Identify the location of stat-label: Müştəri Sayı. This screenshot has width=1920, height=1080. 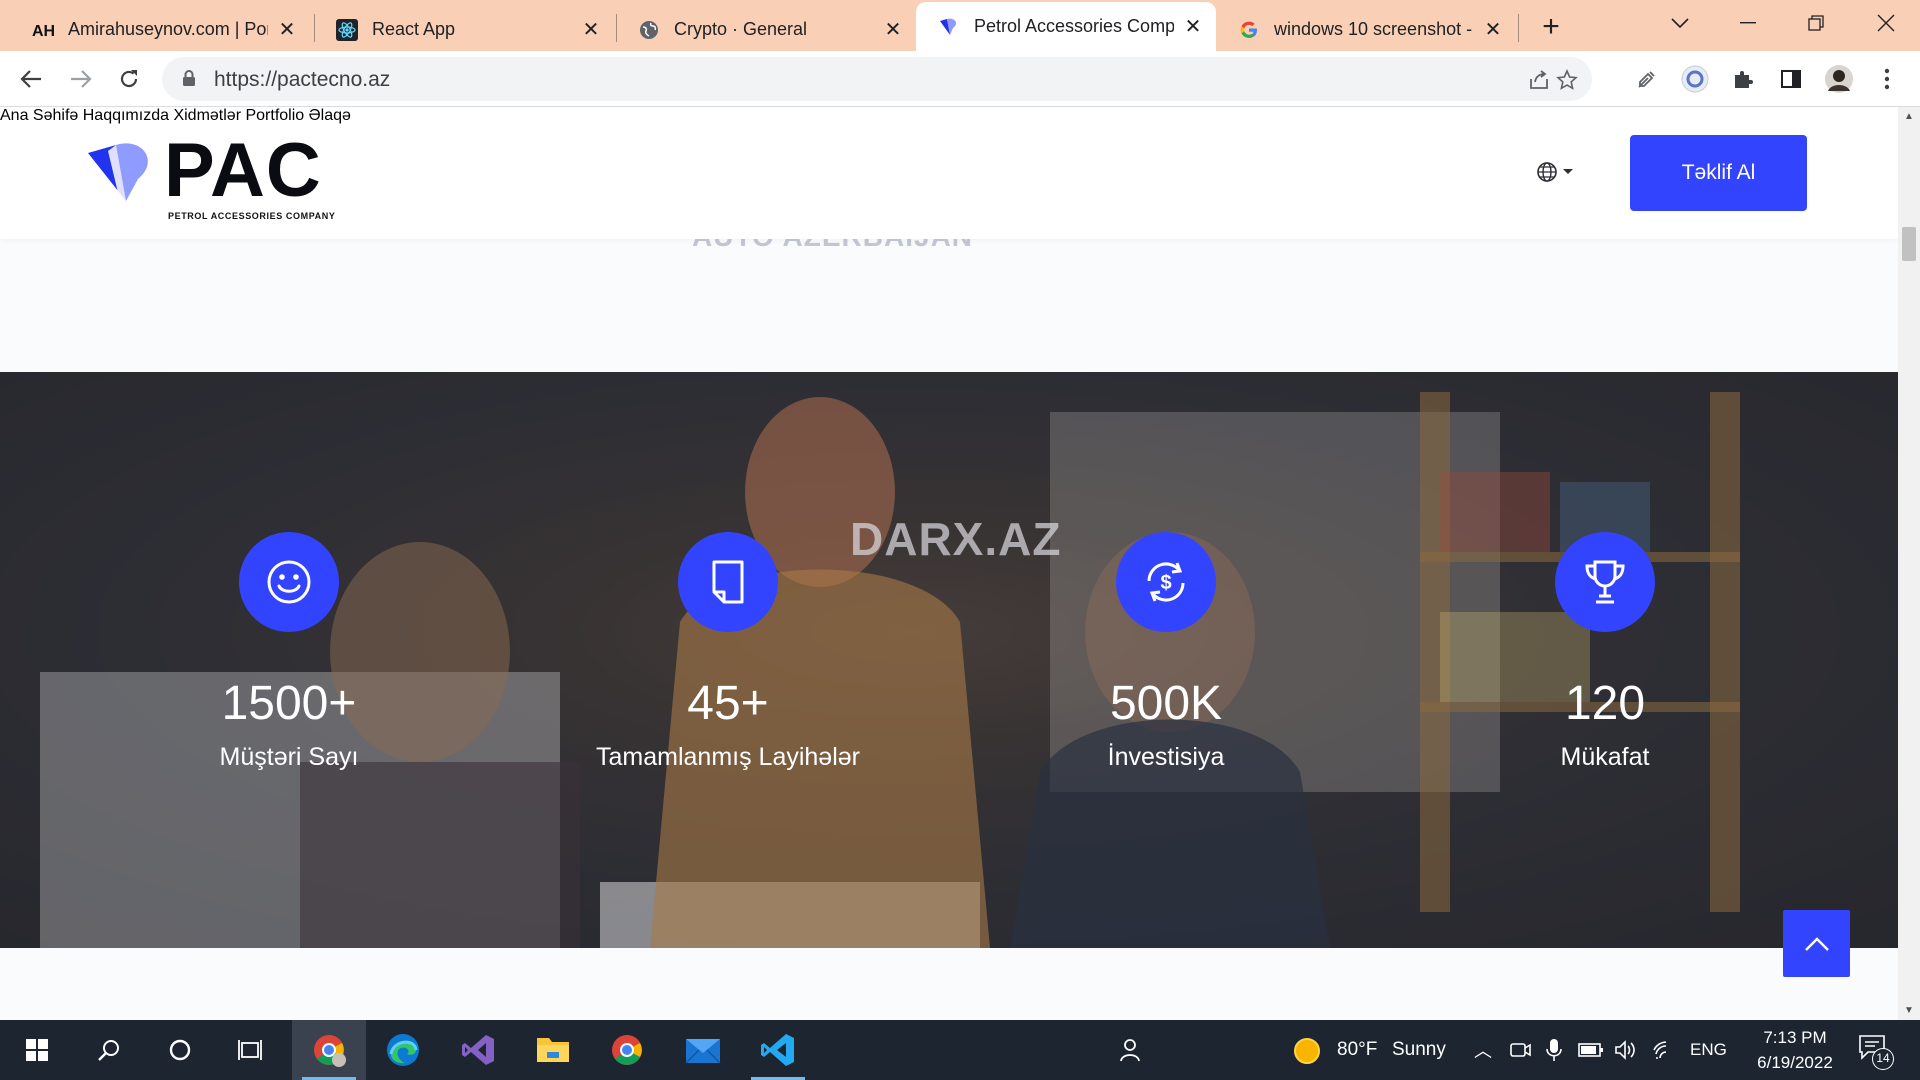
(289, 757).